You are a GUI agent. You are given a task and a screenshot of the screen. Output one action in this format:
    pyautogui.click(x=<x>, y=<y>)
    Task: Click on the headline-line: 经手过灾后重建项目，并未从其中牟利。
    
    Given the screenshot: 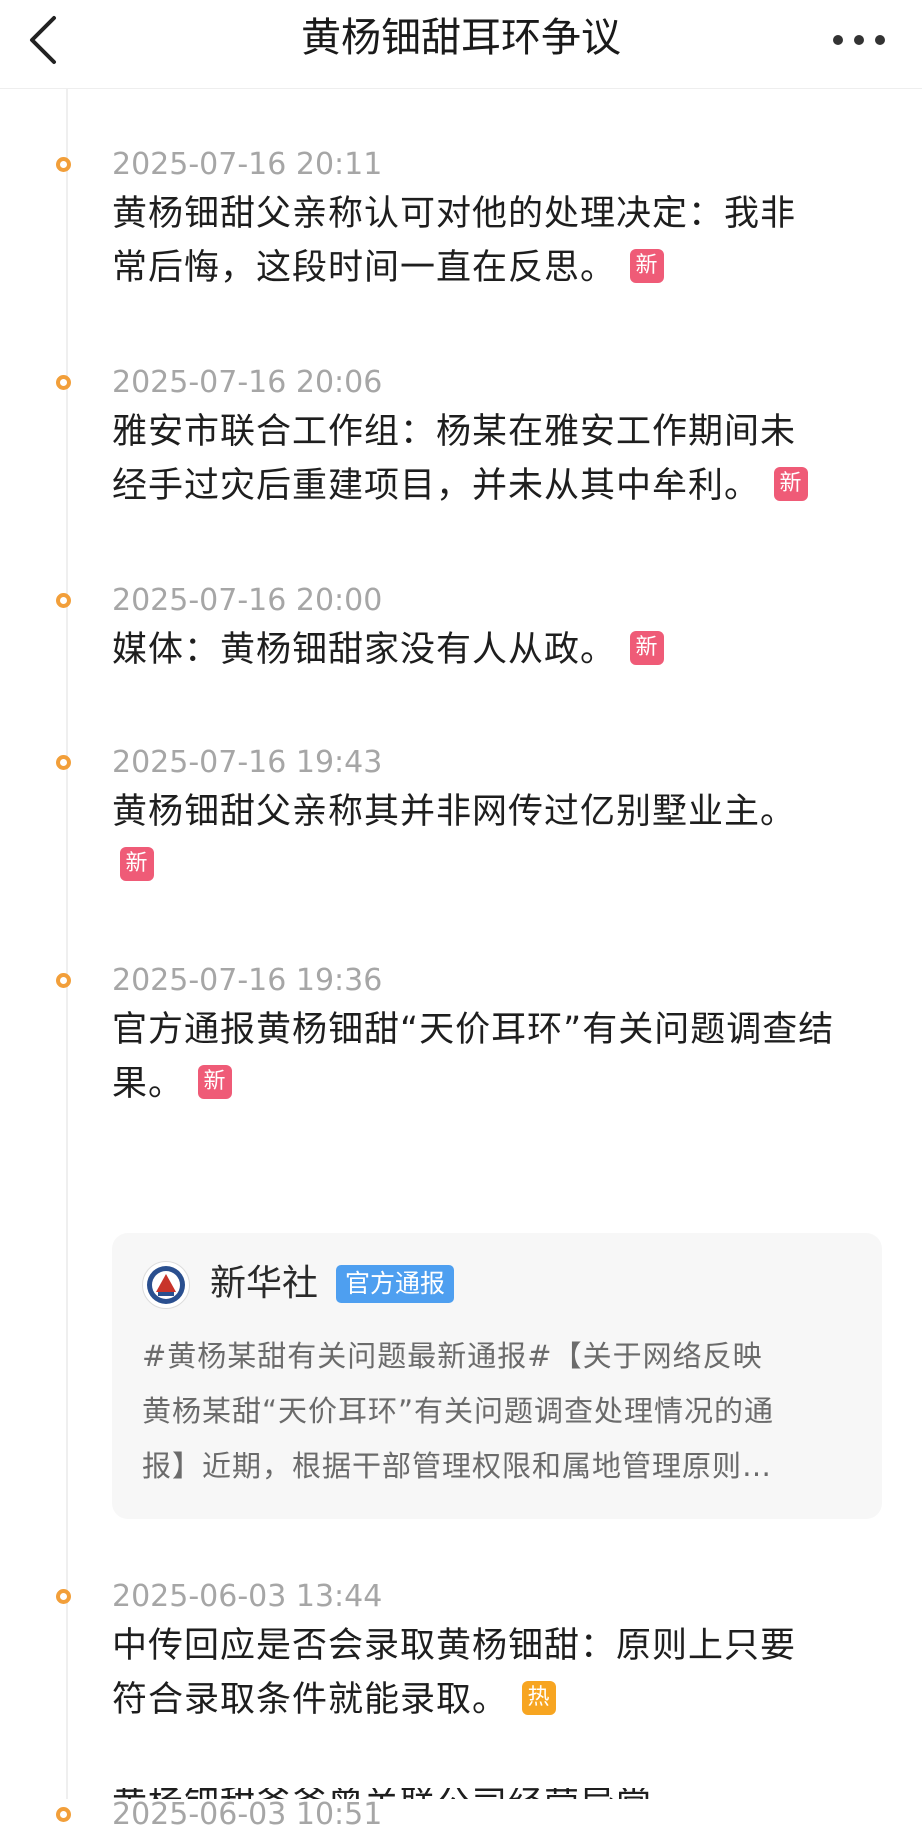 What is the action you would take?
    pyautogui.click(x=436, y=486)
    